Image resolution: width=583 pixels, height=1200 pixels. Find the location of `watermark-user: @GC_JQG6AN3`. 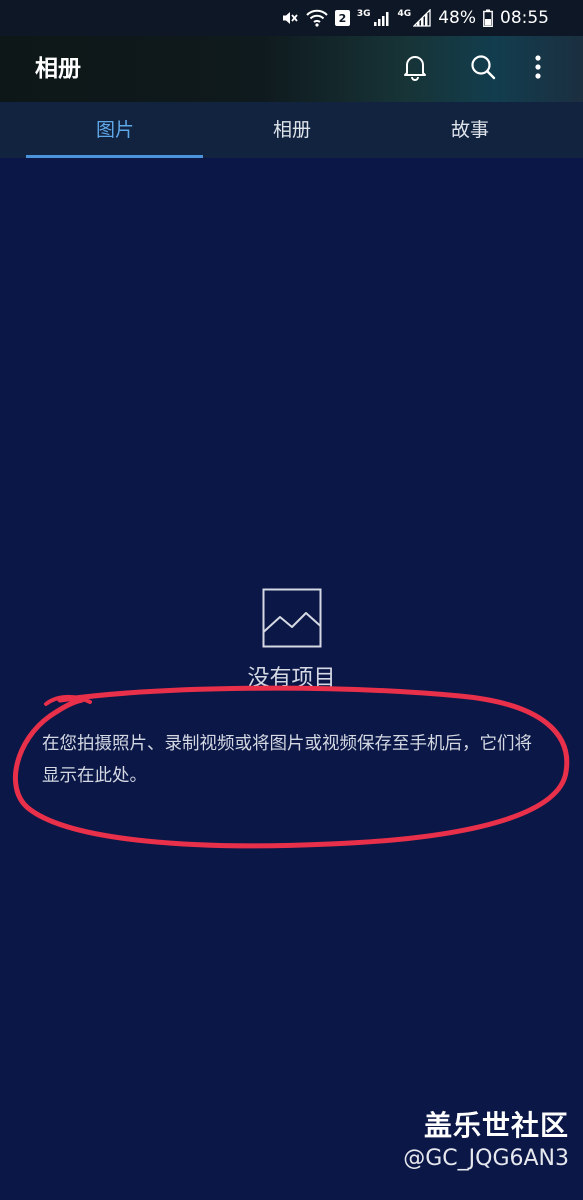

watermark-user: @GC_JQG6AN3 is located at coordinates (486, 1158).